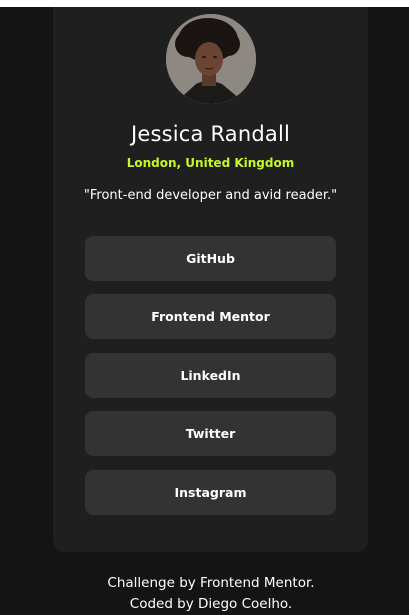 Image resolution: width=409 pixels, height=615 pixels. I want to click on profile-bio: "Front-end developer and avid reader.", so click(210, 195).